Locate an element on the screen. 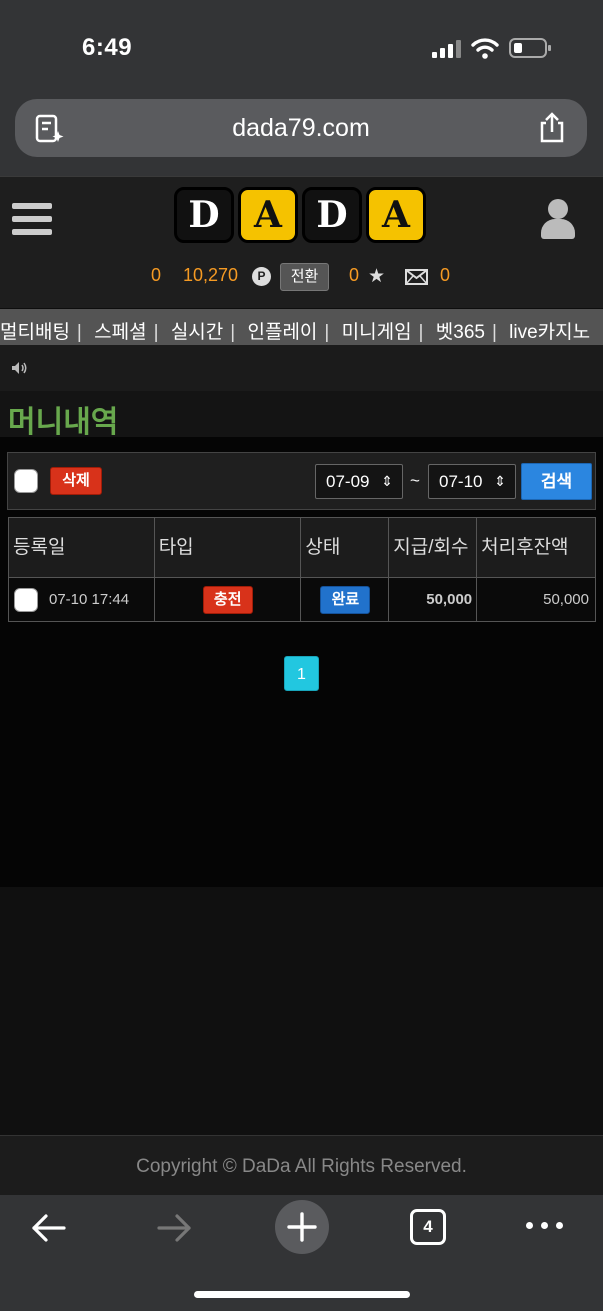 This screenshot has width=603, height=1311. convert-button: 전환 is located at coordinates (304, 277).